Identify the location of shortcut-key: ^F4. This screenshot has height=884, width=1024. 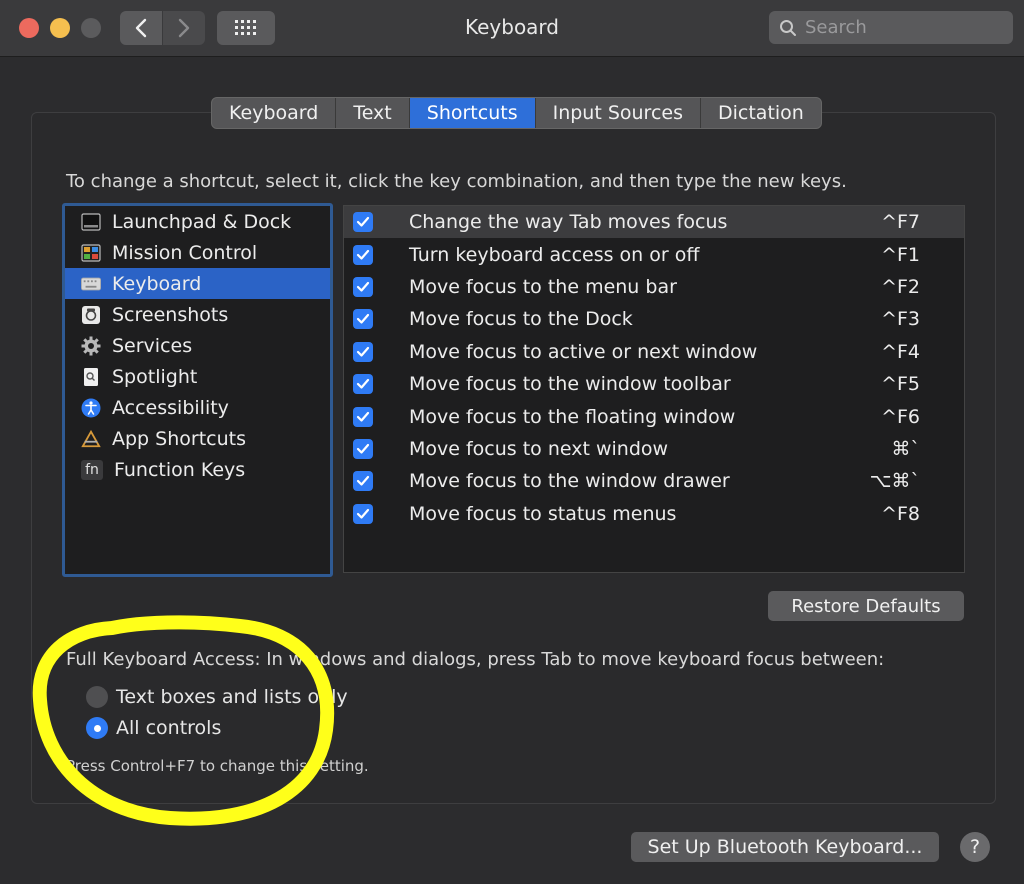
(900, 352).